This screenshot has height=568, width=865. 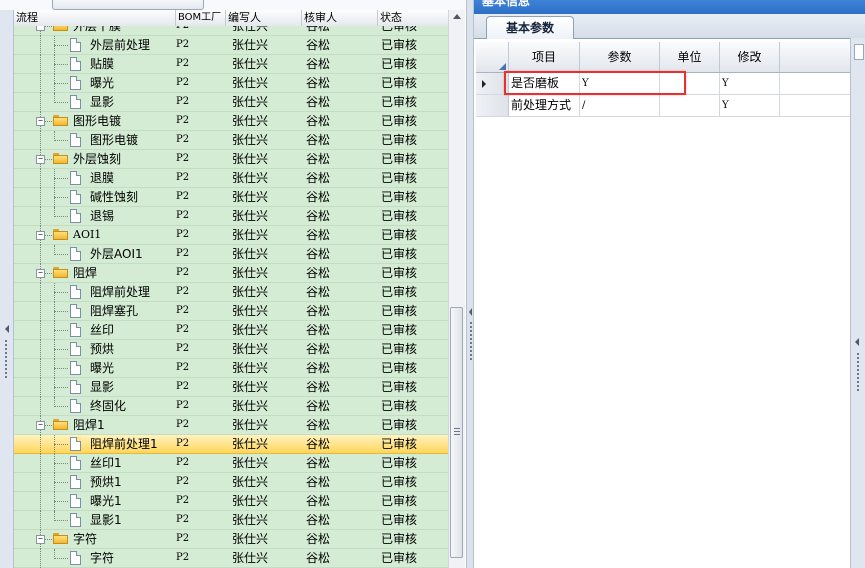 What do you see at coordinates (95, 18) in the screenshot?
I see `column-header-flow: 流程` at bounding box center [95, 18].